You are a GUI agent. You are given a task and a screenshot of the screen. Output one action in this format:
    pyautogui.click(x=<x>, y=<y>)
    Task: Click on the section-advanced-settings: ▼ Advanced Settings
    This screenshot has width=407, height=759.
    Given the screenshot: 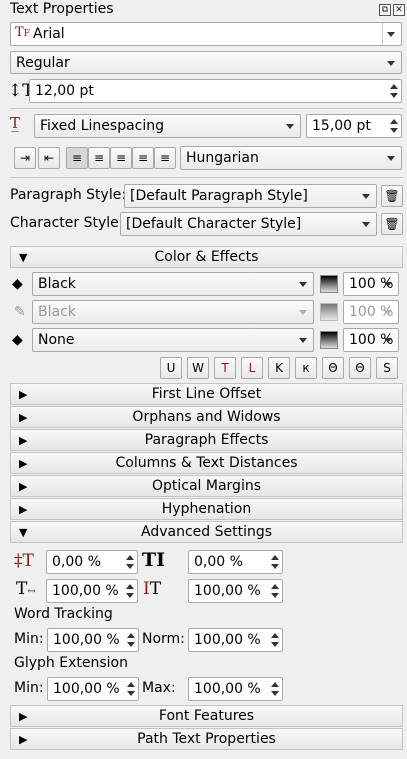 What is the action you would take?
    pyautogui.click(x=206, y=532)
    